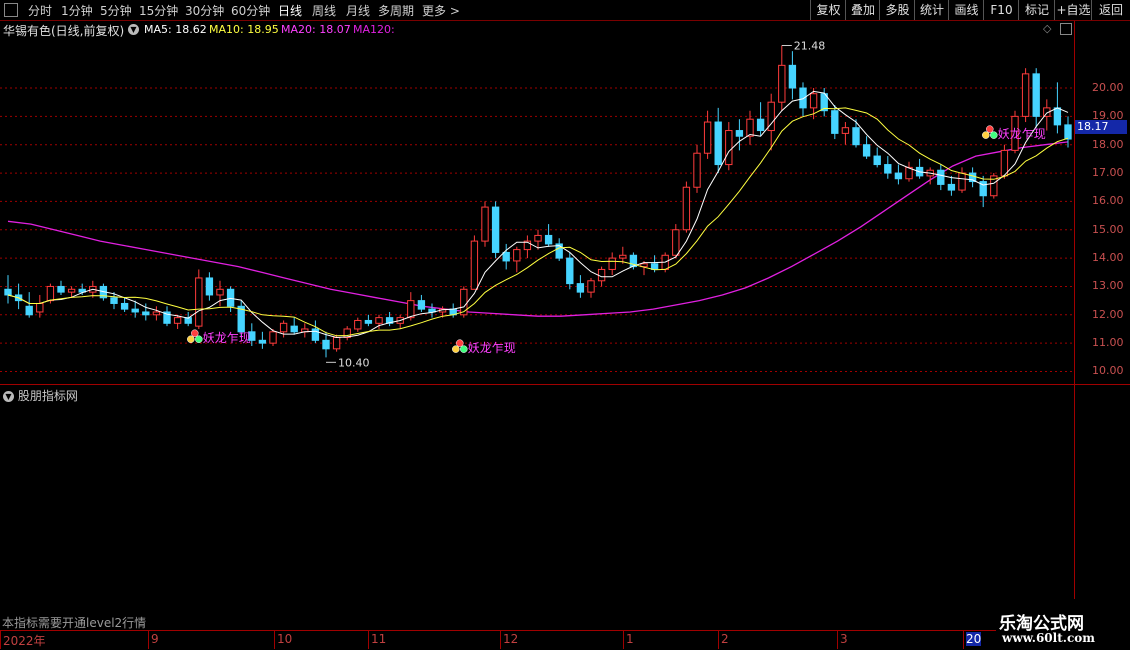 The image size is (1130, 650). Describe the element at coordinates (1108, 343) in the screenshot. I see `price-tick-label: 11.00` at that location.